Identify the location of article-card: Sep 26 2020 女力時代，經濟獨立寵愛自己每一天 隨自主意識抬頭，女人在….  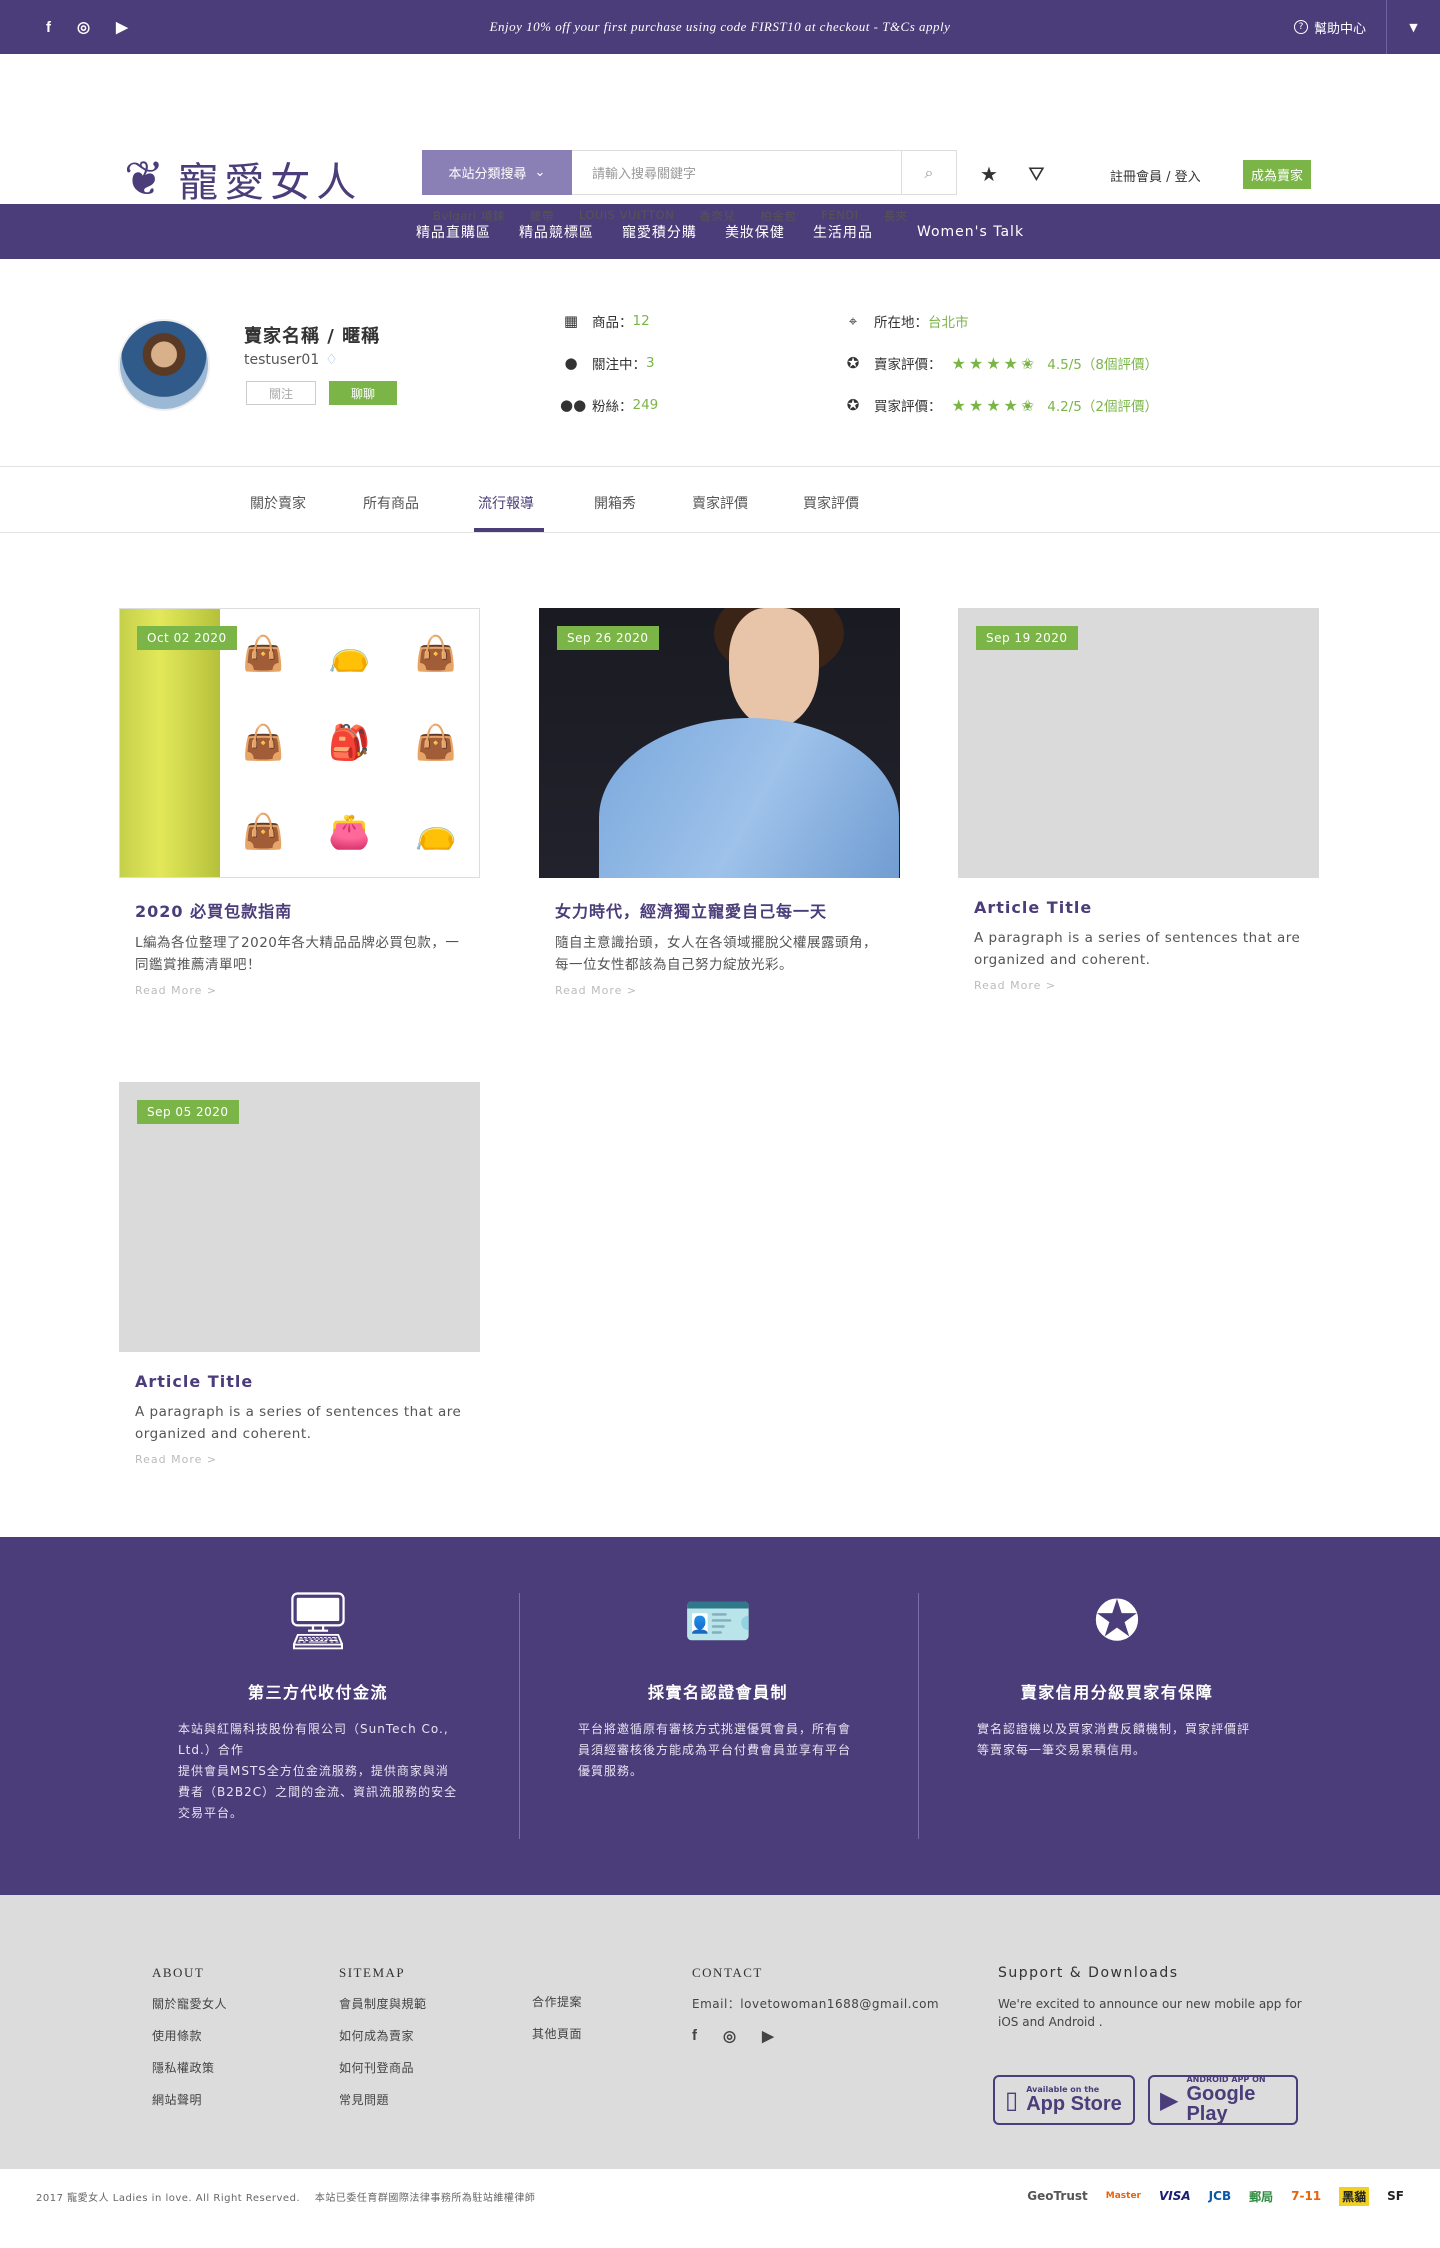
(719, 802).